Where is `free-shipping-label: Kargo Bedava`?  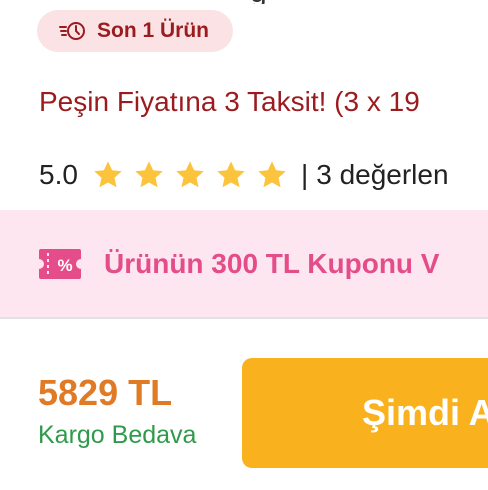 free-shipping-label: Kargo Bedava is located at coordinates (117, 435).